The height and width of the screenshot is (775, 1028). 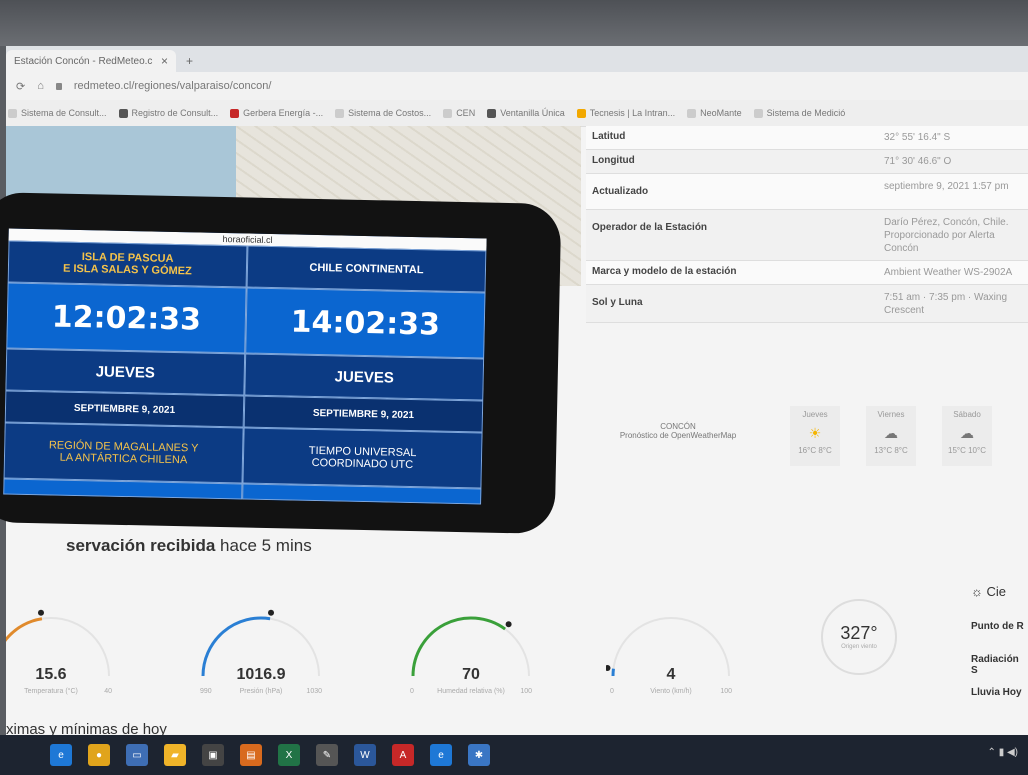 What do you see at coordinates (58, 86) in the screenshot?
I see `lock-icon` at bounding box center [58, 86].